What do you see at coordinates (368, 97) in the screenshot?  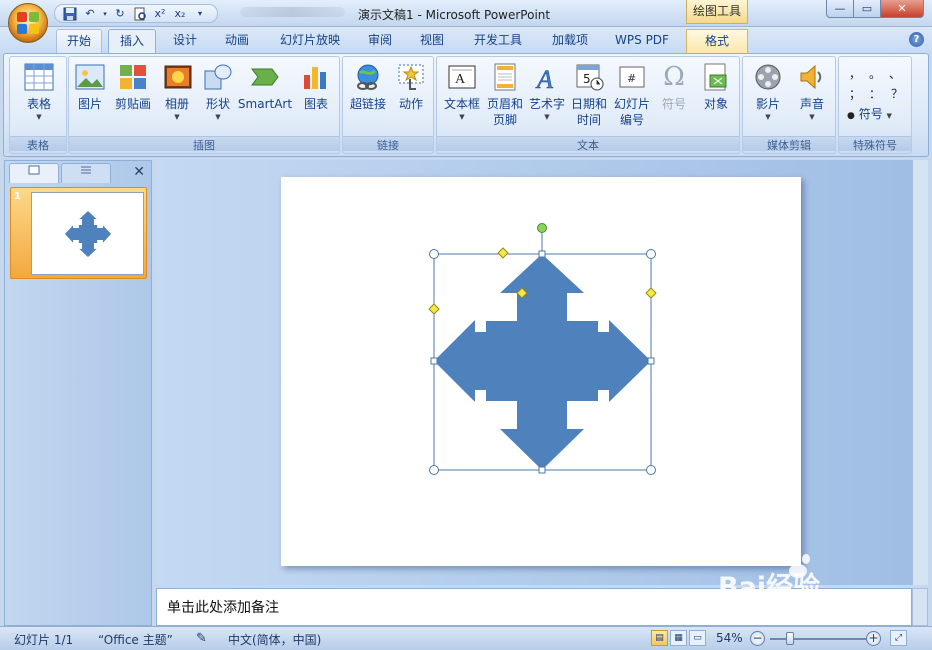 I see `hyperlink-button: 超链接` at bounding box center [368, 97].